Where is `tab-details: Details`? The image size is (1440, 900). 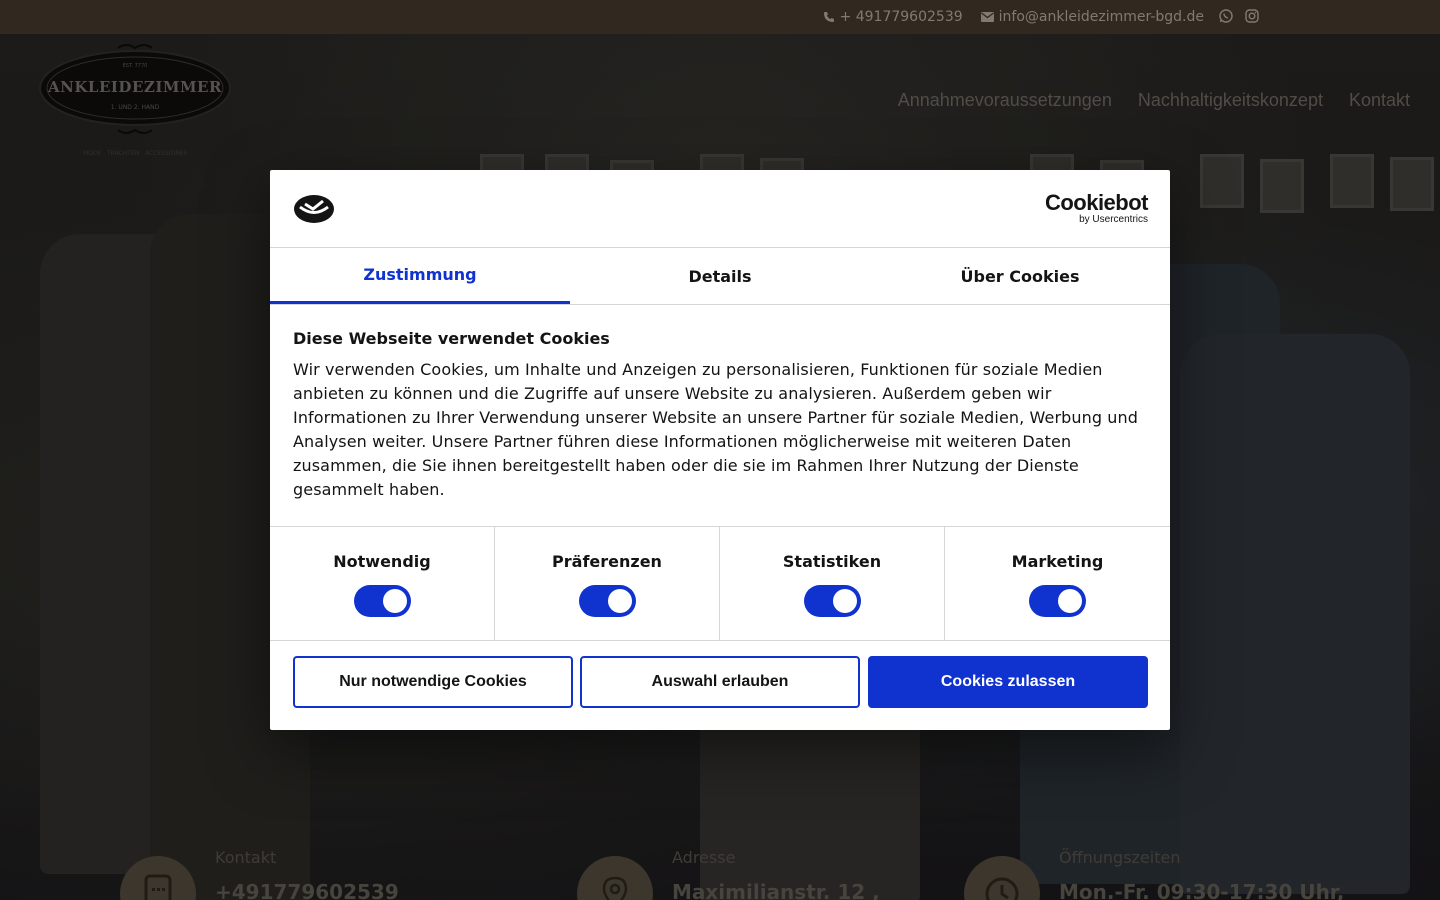
tab-details: Details is located at coordinates (720, 276).